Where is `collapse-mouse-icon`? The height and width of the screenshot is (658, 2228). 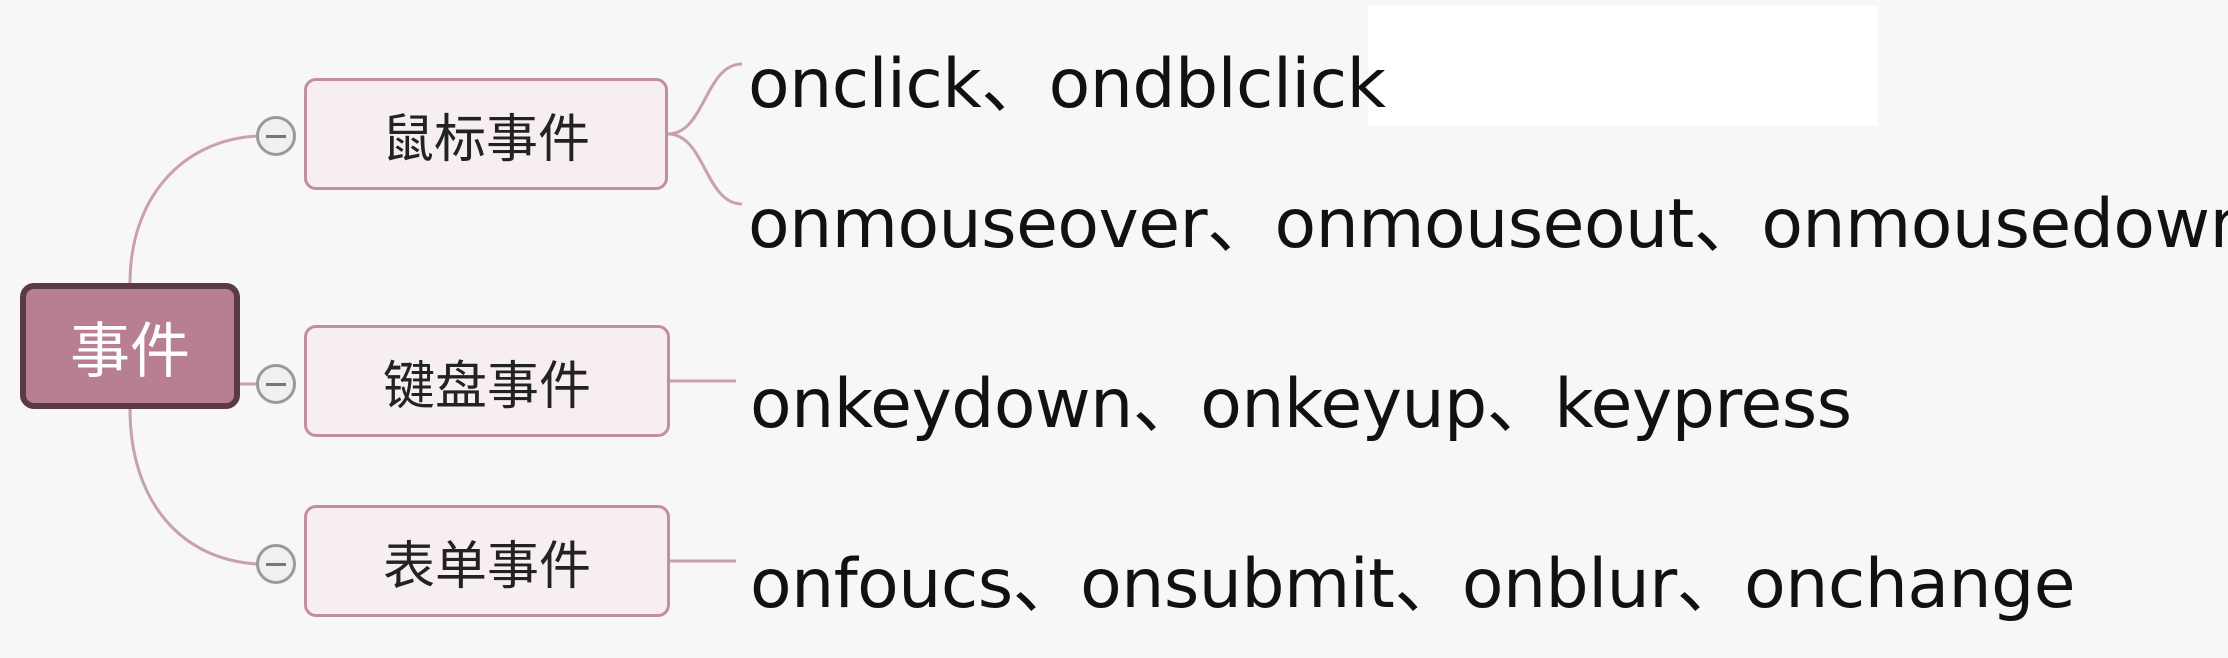 collapse-mouse-icon is located at coordinates (276, 136).